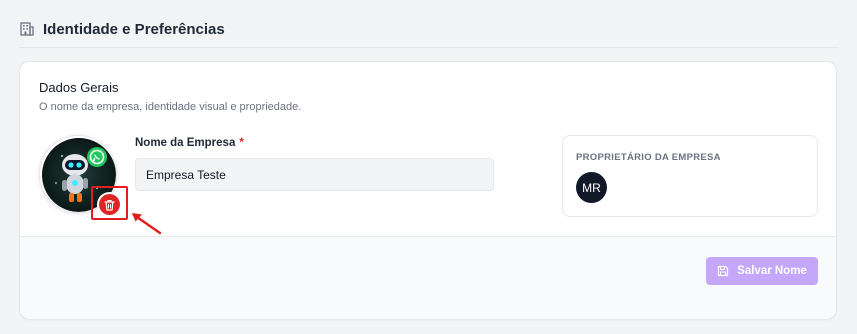 The height and width of the screenshot is (334, 857). What do you see at coordinates (690, 176) in the screenshot?
I see `owner-box: PROPRIETÁRIO DA EMPRESA MR` at bounding box center [690, 176].